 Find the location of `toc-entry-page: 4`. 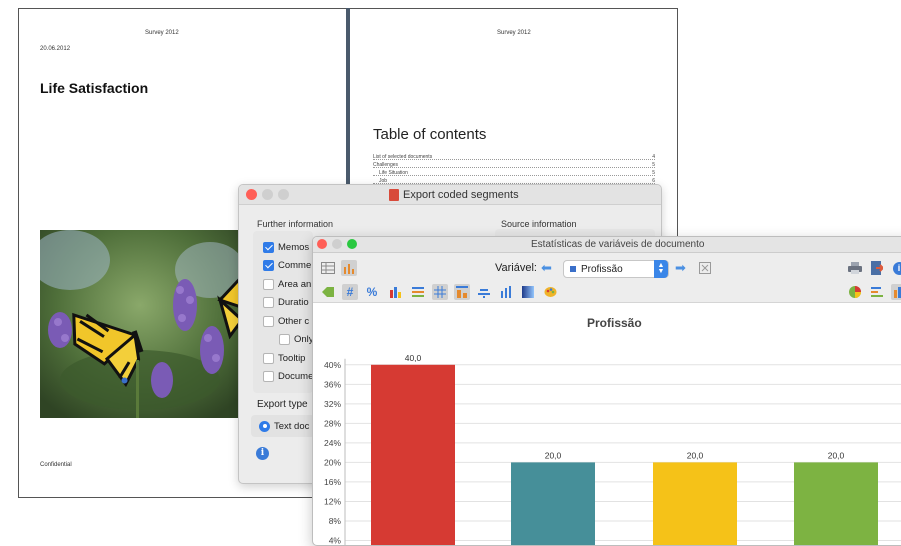

toc-entry-page: 4 is located at coordinates (653, 157).